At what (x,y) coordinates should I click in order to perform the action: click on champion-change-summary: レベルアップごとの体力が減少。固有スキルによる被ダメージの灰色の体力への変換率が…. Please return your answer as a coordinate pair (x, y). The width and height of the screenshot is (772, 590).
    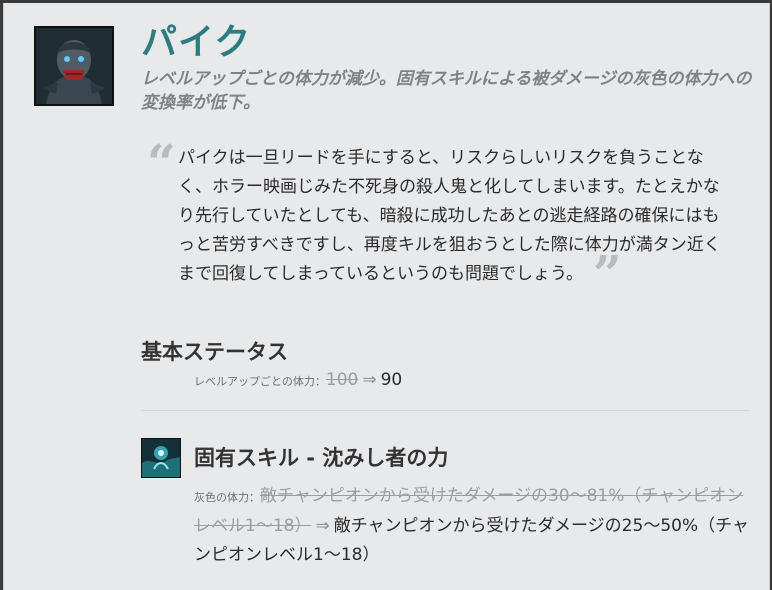
    Looking at the image, I should click on (446, 91).